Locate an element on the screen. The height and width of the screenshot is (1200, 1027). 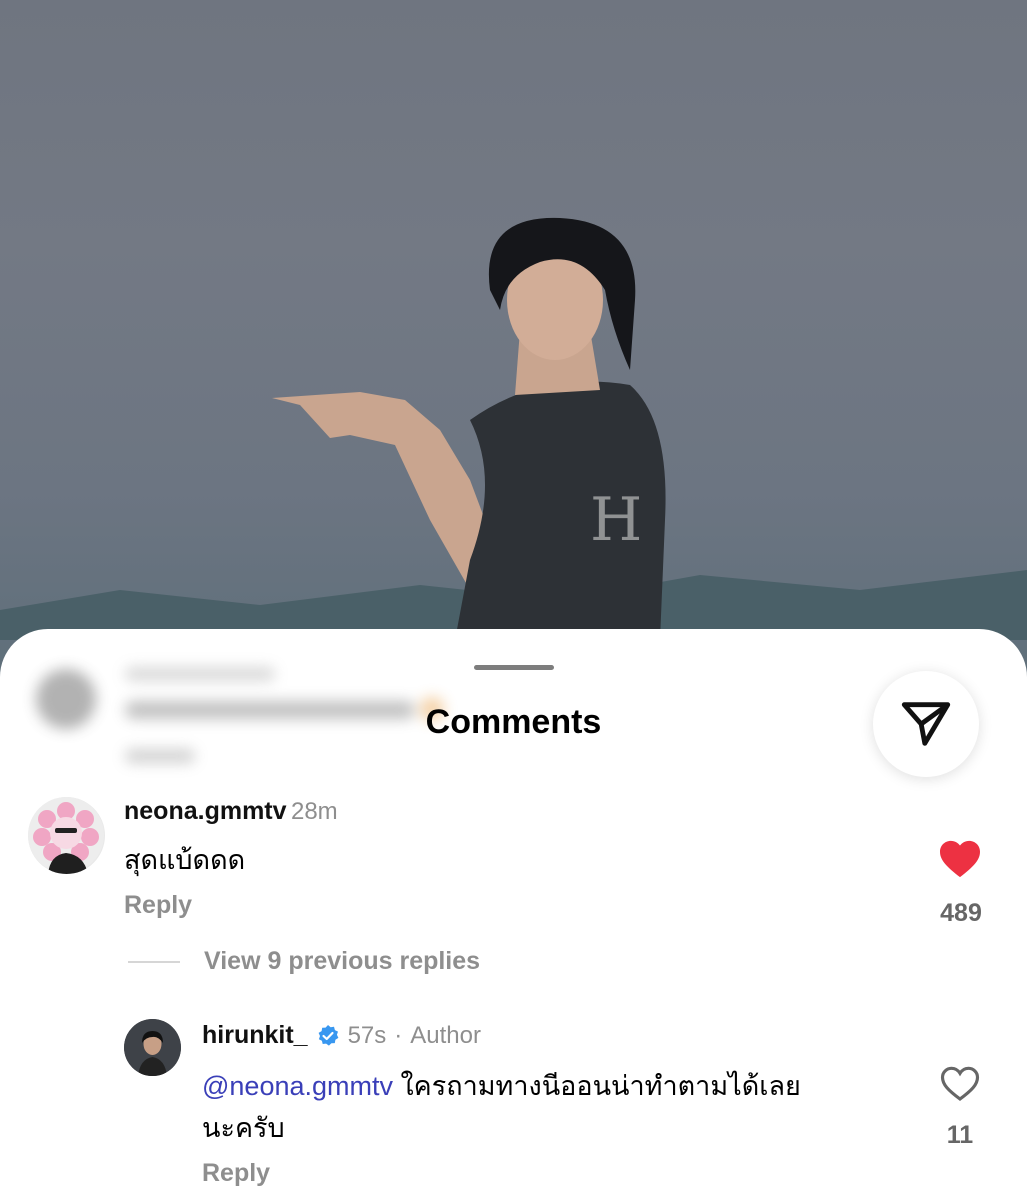
person-figure: H is located at coordinates (469, 428).